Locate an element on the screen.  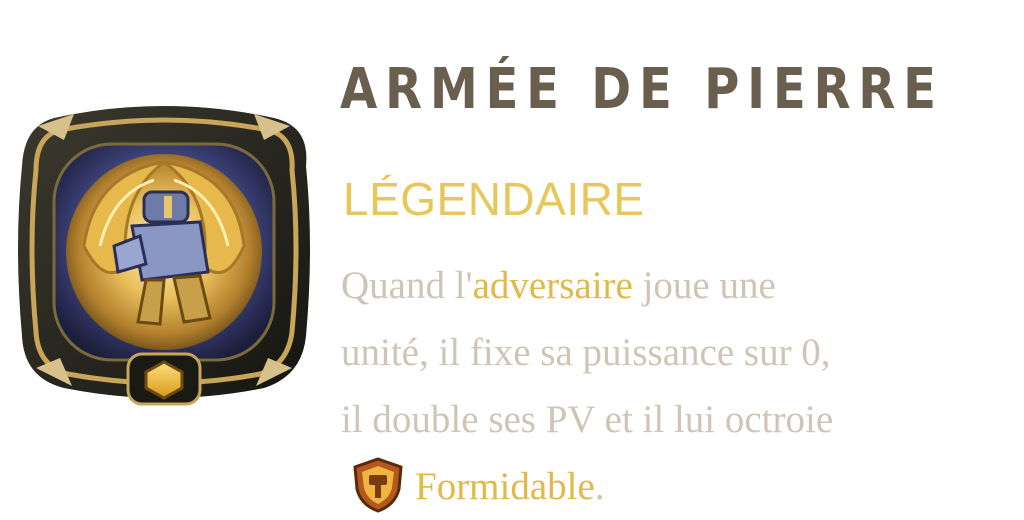
card-name: ARMÉE DE PIERRE is located at coordinates (642, 89).